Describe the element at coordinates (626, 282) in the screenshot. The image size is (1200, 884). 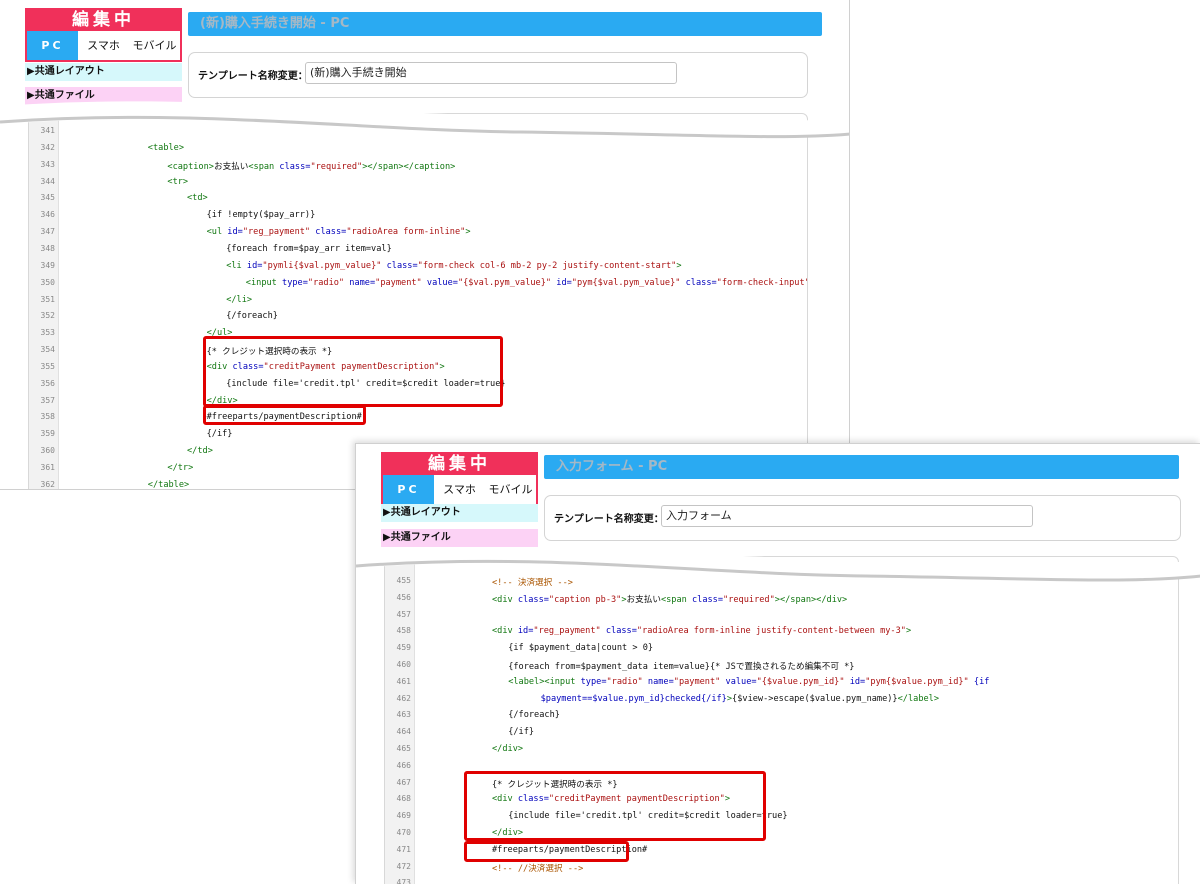
I see `code-token: "pym{$val.pym_value}"` at that location.